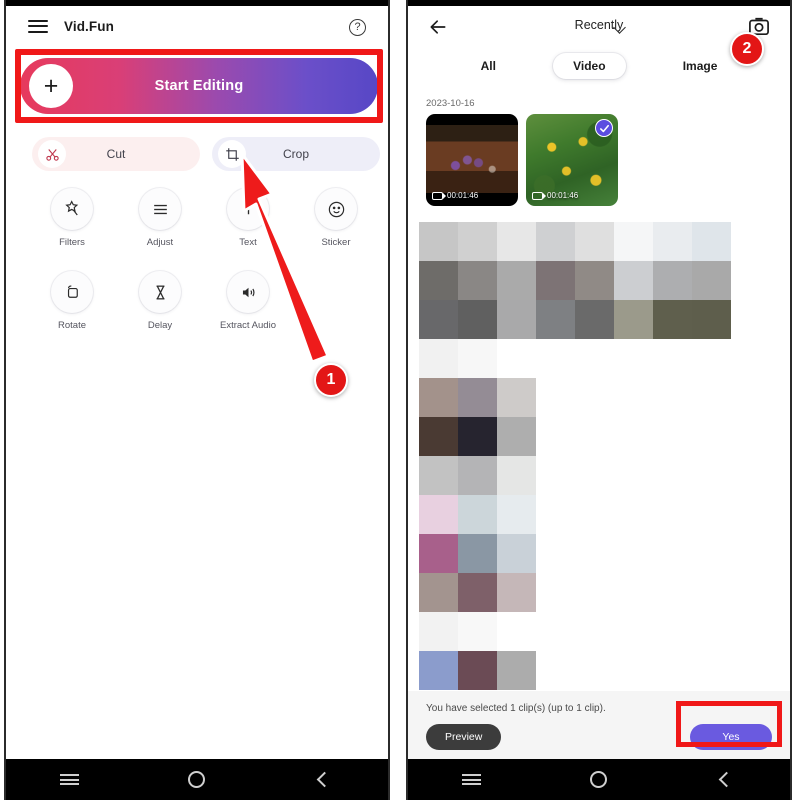 This screenshot has height=800, width=798. I want to click on text-icon, so click(248, 209).